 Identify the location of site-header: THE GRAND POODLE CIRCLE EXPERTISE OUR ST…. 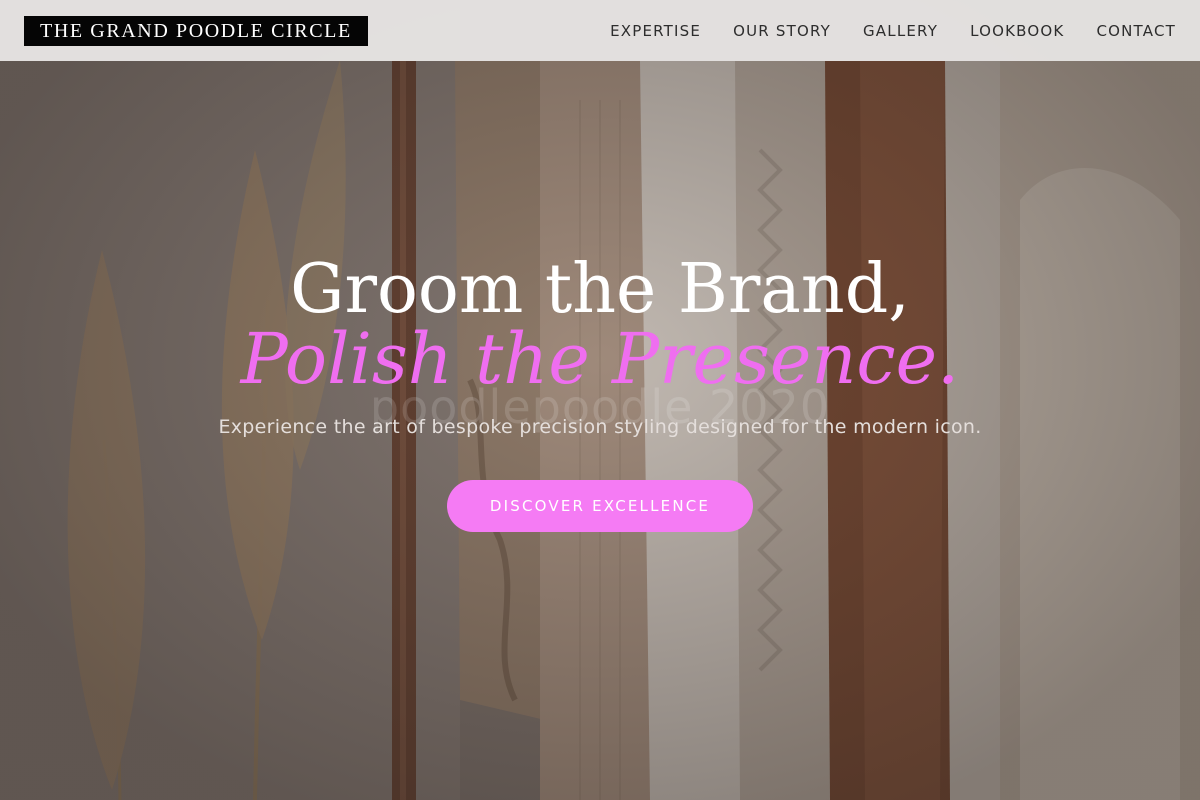
(600, 30).